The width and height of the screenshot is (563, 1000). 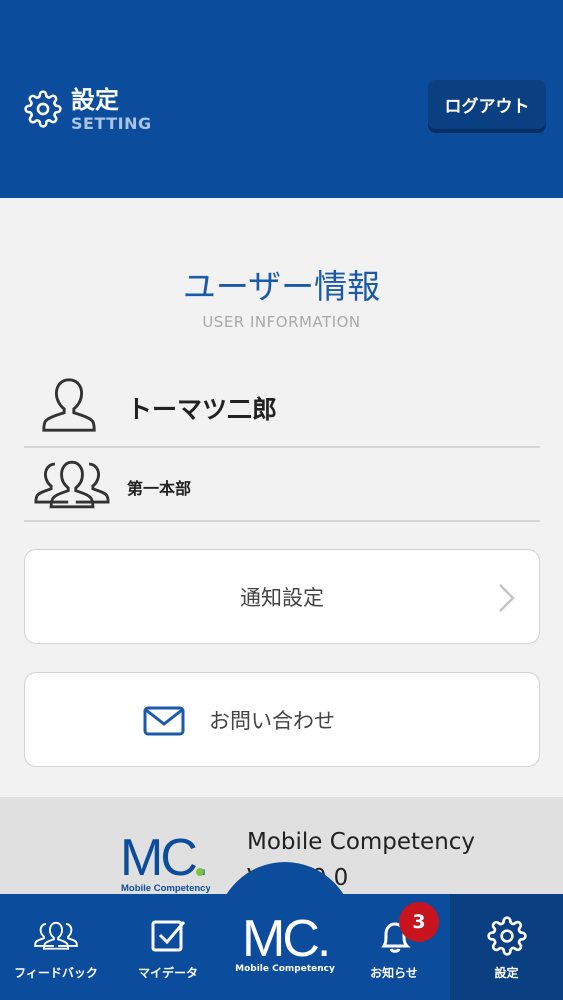 I want to click on nav-mydata: マイデータ, so click(x=168, y=947).